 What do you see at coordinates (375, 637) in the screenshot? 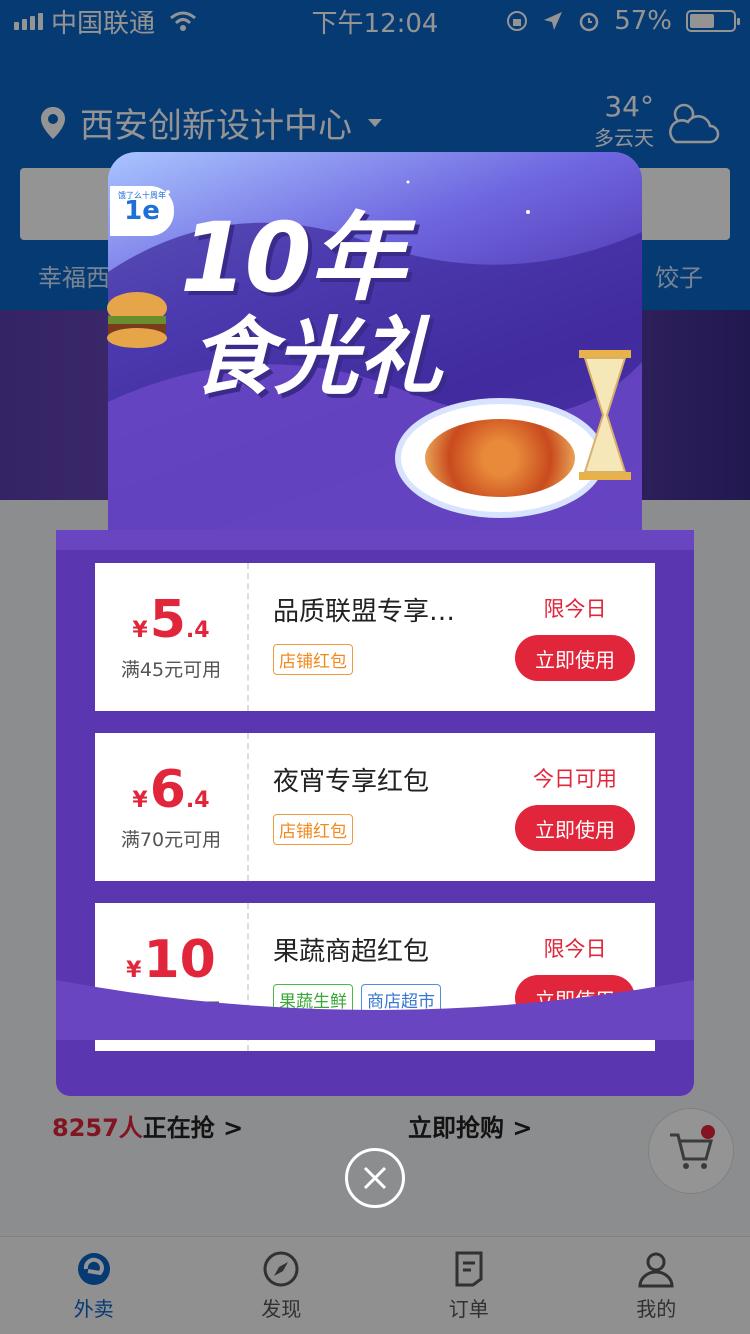
I see `coupon-card: ¥5.4 满45元可用 品质联盟专享… 店铺红包 限今日 立即使用` at bounding box center [375, 637].